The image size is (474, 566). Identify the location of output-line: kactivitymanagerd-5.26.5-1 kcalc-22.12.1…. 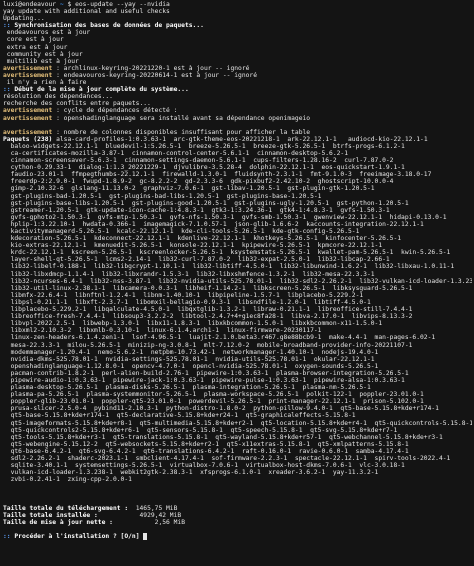
(237, 231).